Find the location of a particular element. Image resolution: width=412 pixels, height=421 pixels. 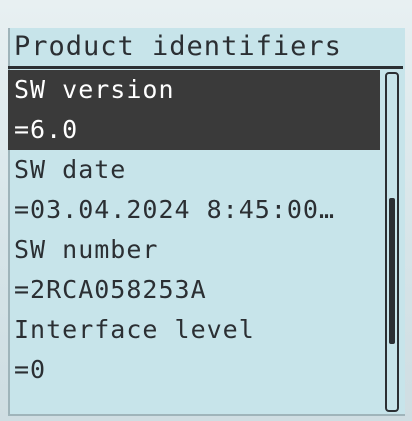

sw-version-label: SW version is located at coordinates (194, 90).